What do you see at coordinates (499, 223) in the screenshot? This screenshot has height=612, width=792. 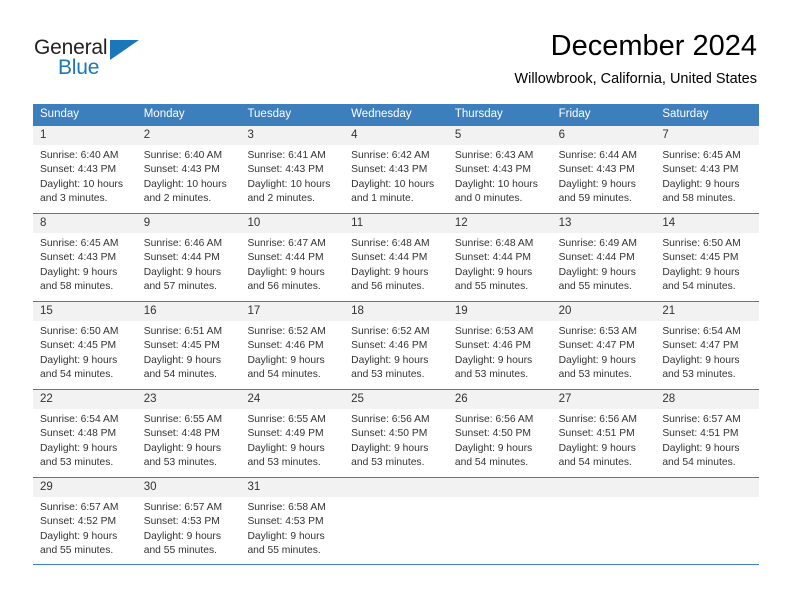 I see `day-number-strip: 12` at bounding box center [499, 223].